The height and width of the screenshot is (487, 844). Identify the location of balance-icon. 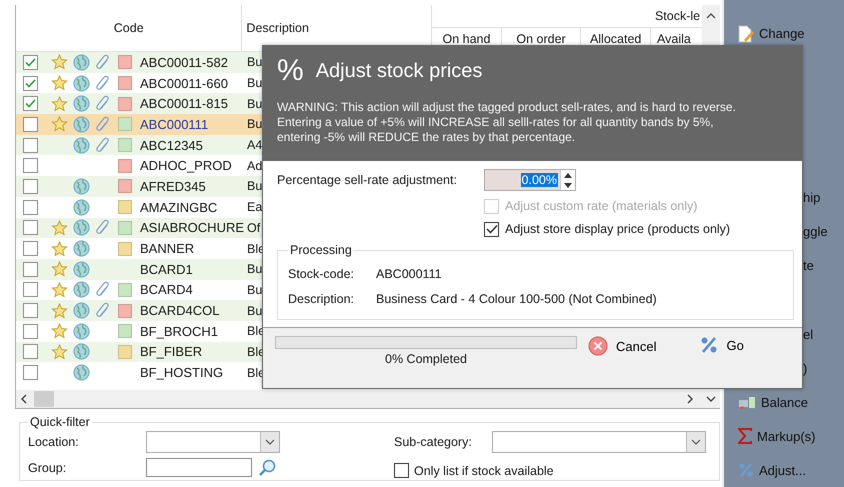
(747, 402).